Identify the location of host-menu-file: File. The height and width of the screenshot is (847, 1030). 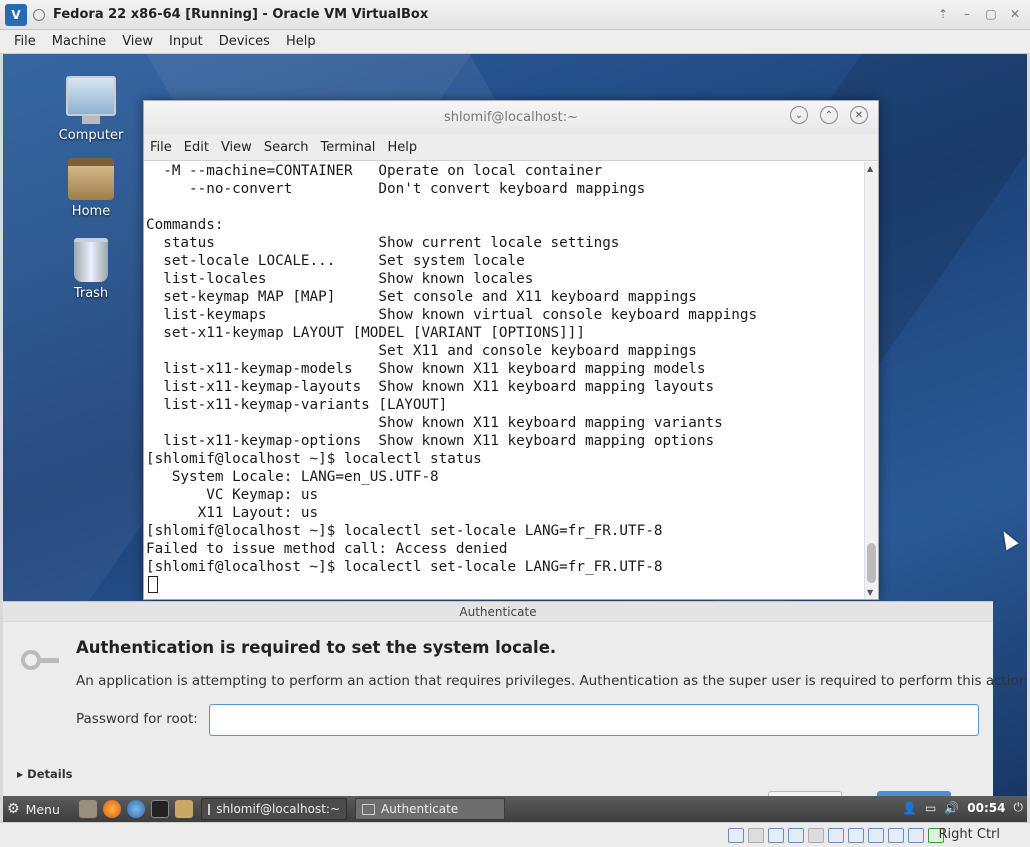
(22, 41).